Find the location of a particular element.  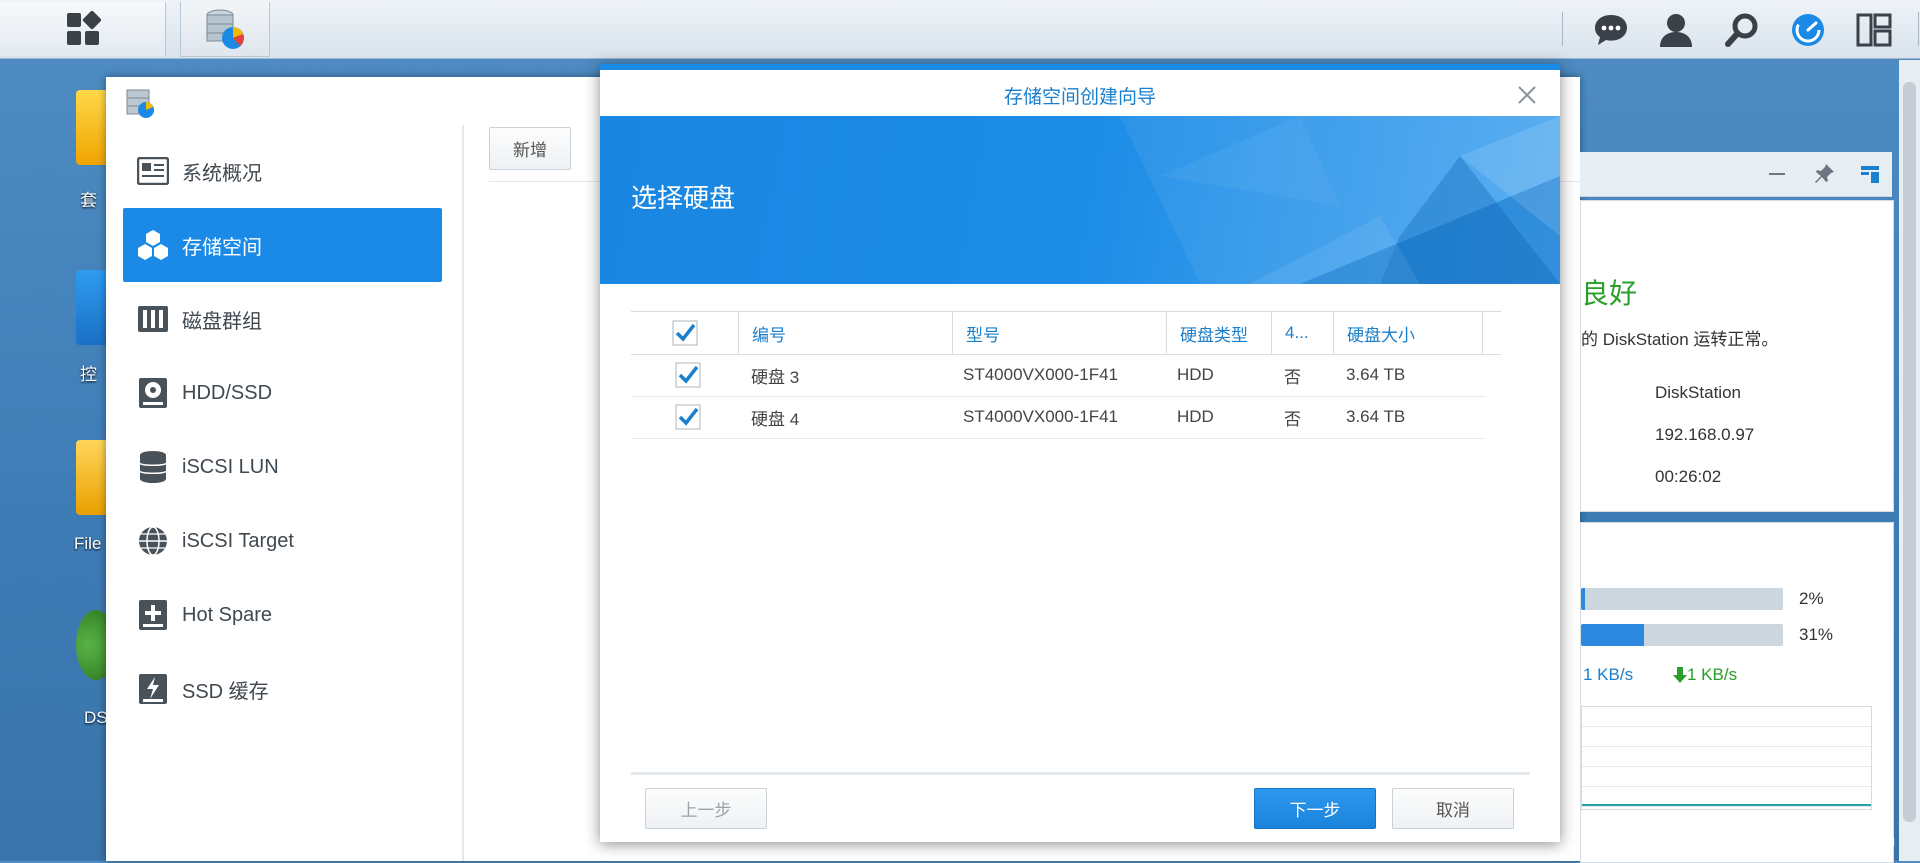

step-title: 选择硬盘 is located at coordinates (683, 198).